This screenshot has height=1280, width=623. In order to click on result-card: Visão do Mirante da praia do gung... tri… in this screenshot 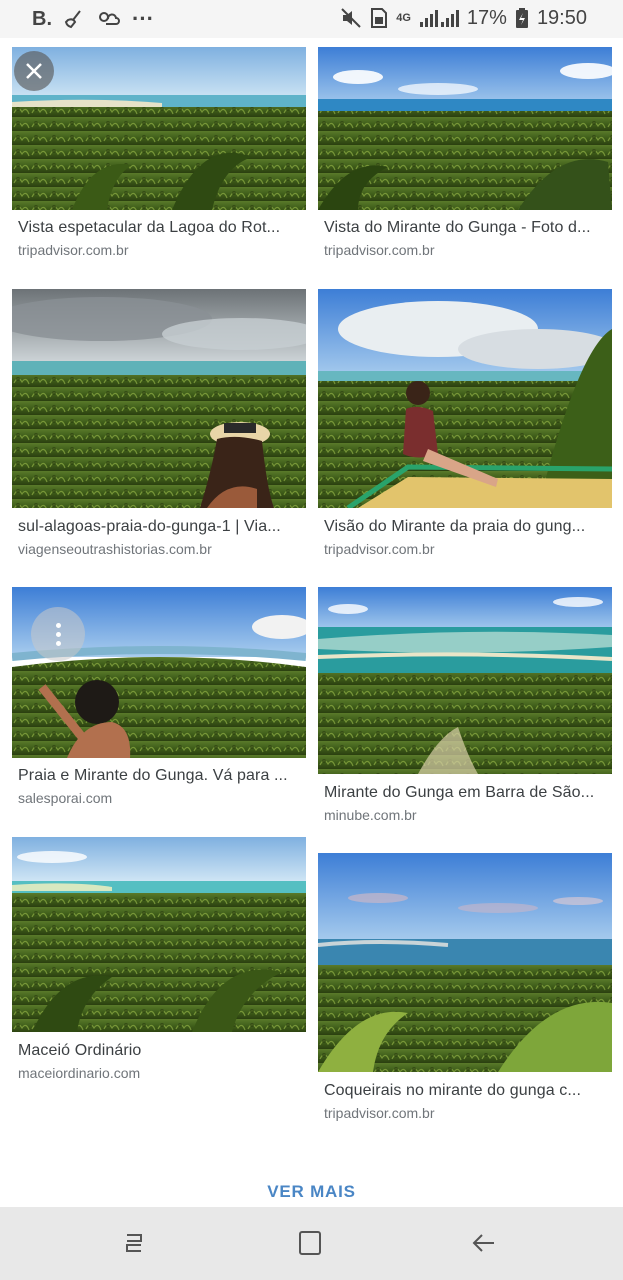, I will do `click(465, 426)`.